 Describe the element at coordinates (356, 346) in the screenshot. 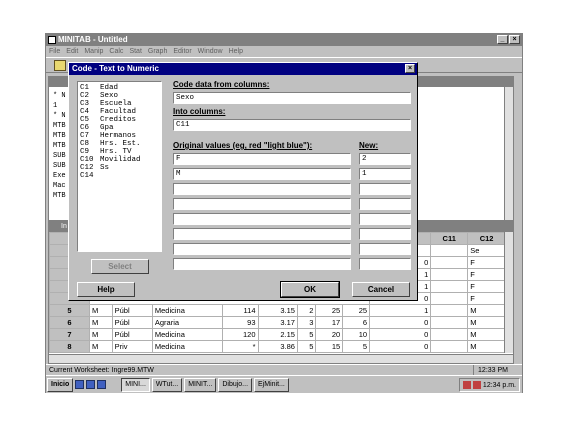

I see `table-cell: 5` at that location.